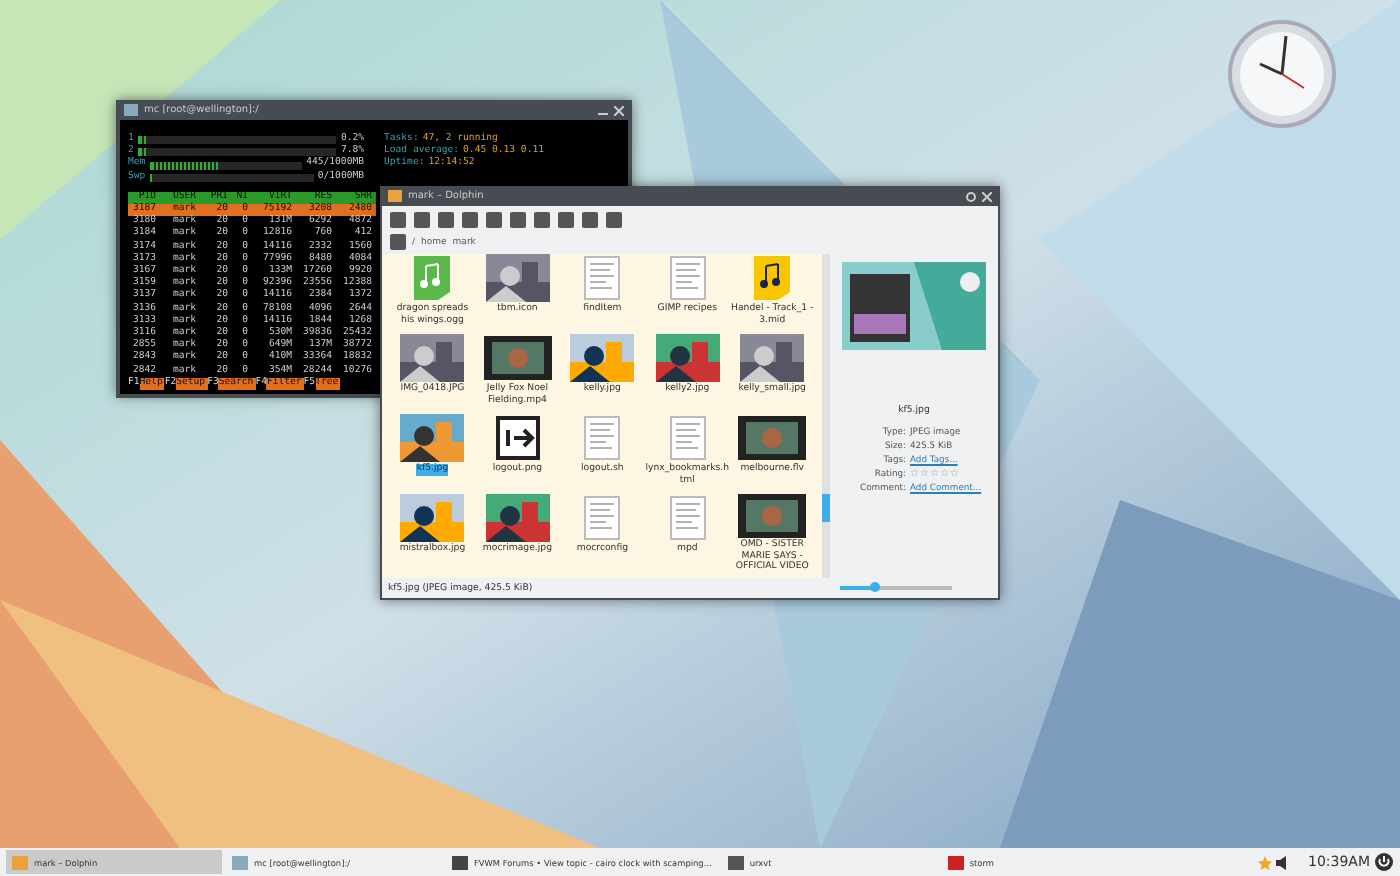 The image size is (1400, 876). Describe the element at coordinates (874, 587) in the screenshot. I see `slider-handle` at that location.